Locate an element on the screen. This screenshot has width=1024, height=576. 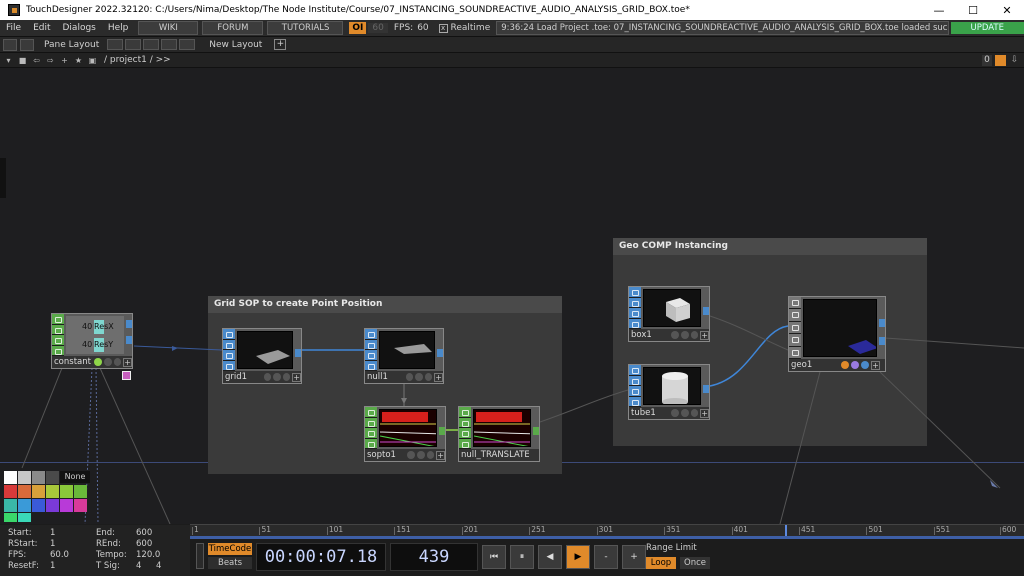
node-name: sopto1 is located at coordinates (385, 455).